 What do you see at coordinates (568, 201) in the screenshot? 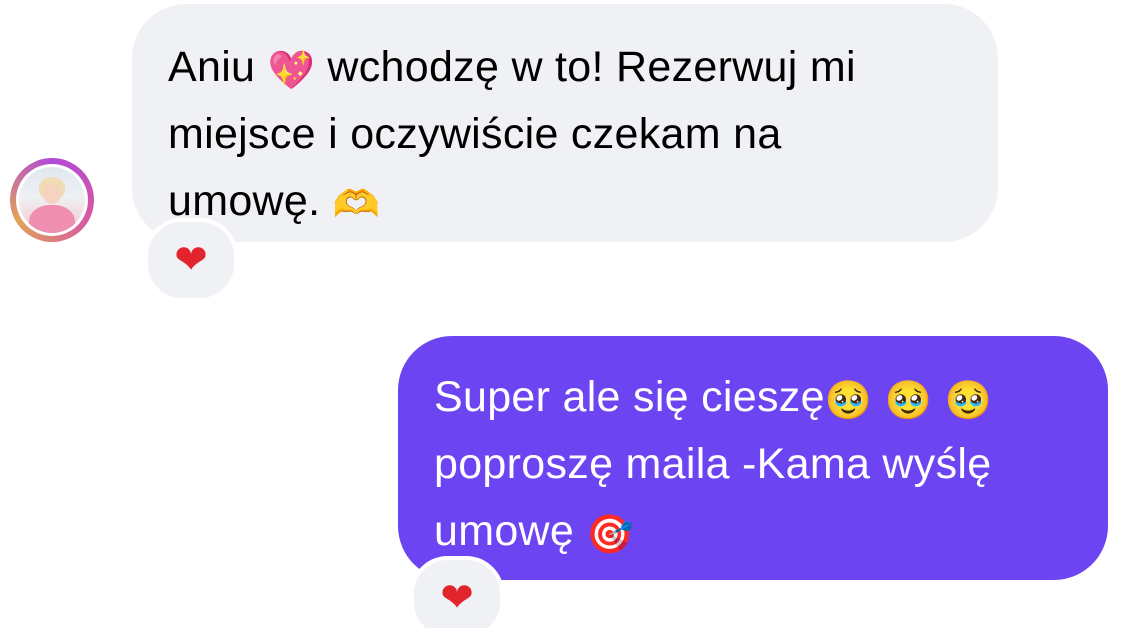
I see `incoming-message-line: umowę. 🫶` at bounding box center [568, 201].